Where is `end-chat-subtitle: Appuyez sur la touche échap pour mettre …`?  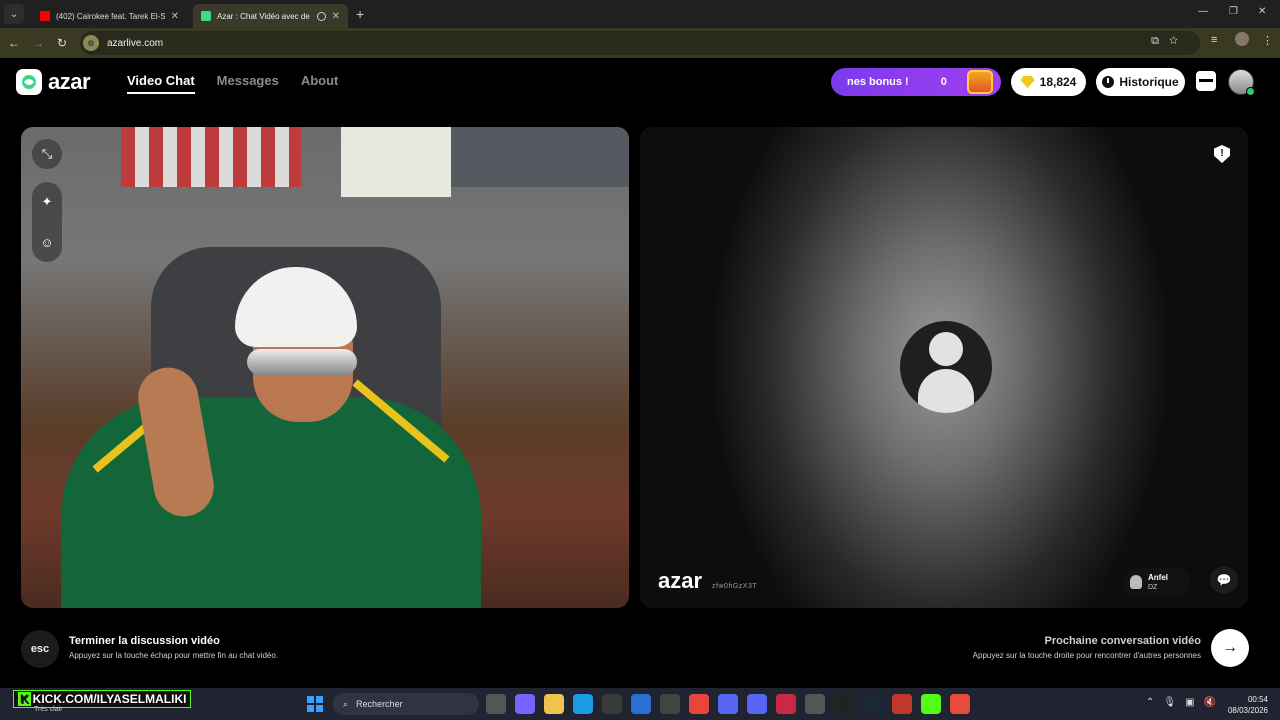 end-chat-subtitle: Appuyez sur la touche échap pour mettre … is located at coordinates (174, 655).